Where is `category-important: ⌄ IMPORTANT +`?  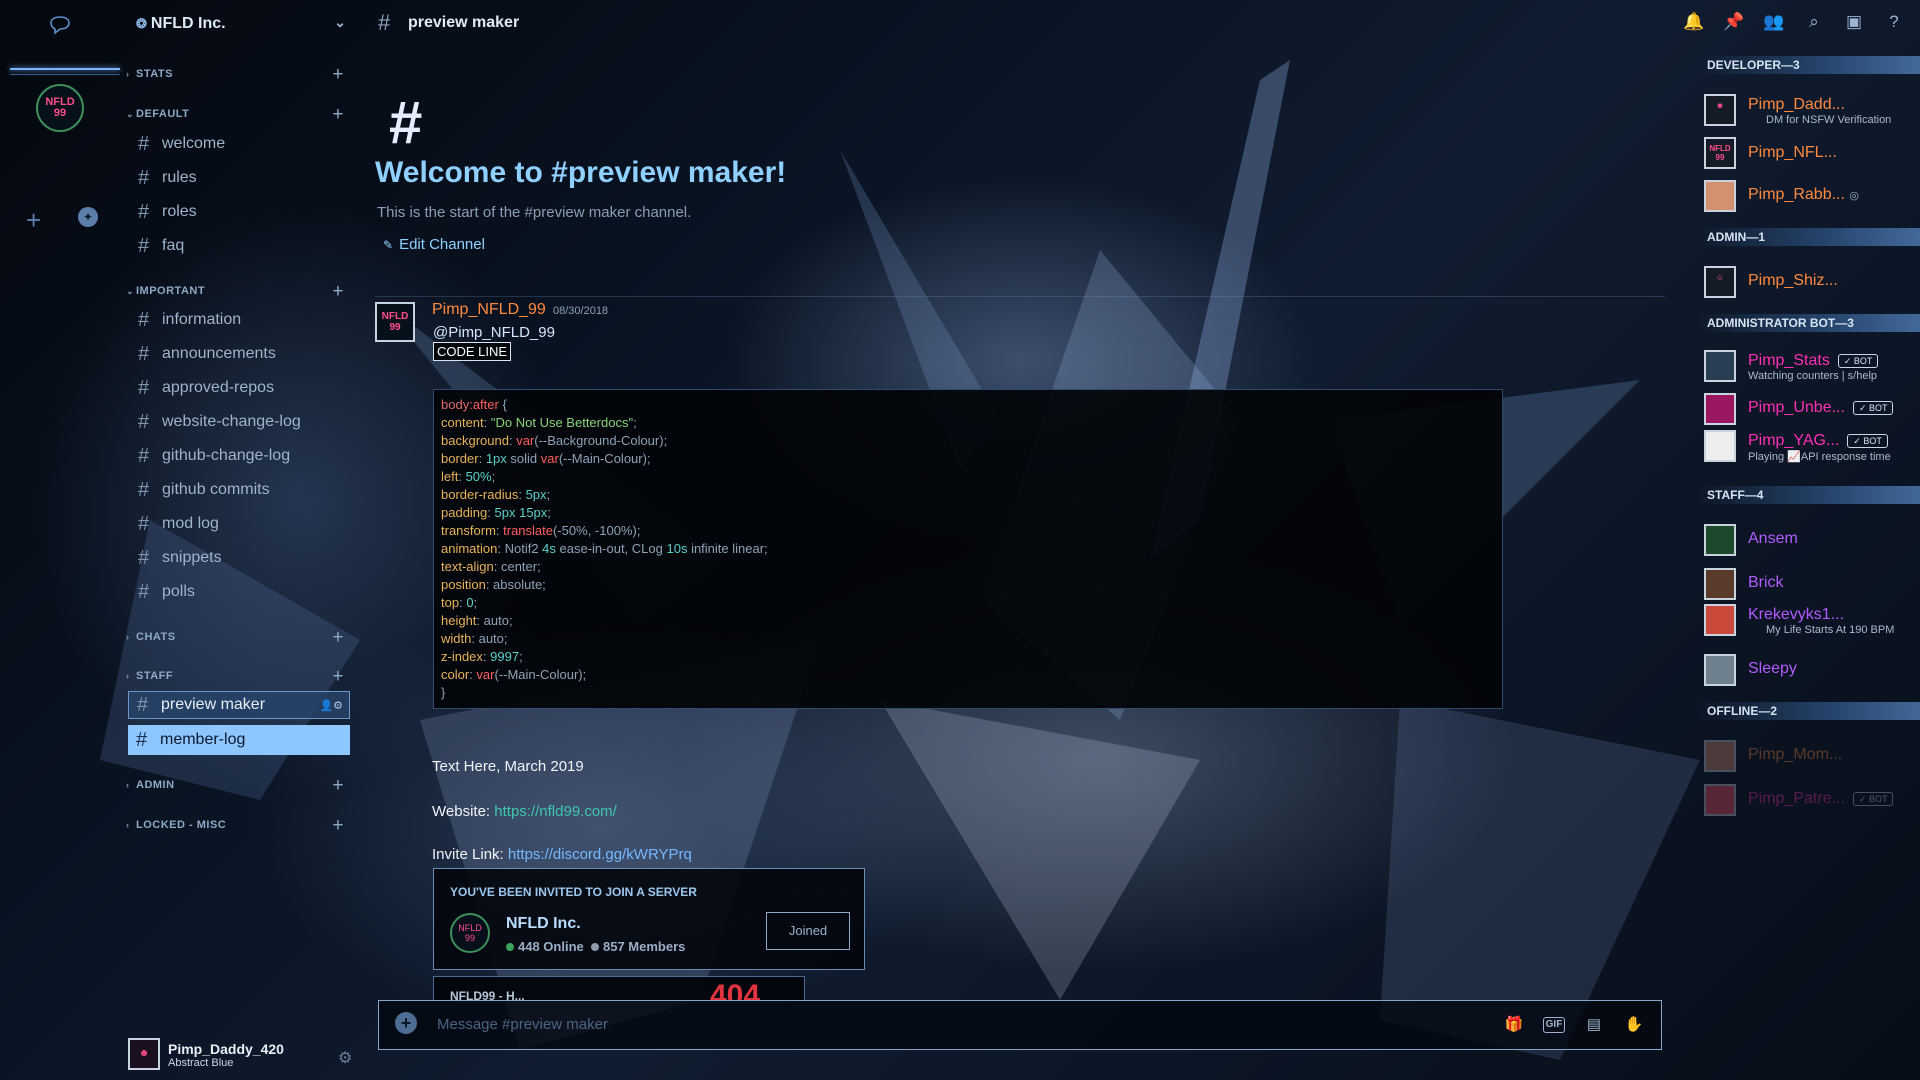
category-important: ⌄ IMPORTANT + is located at coordinates (237, 292).